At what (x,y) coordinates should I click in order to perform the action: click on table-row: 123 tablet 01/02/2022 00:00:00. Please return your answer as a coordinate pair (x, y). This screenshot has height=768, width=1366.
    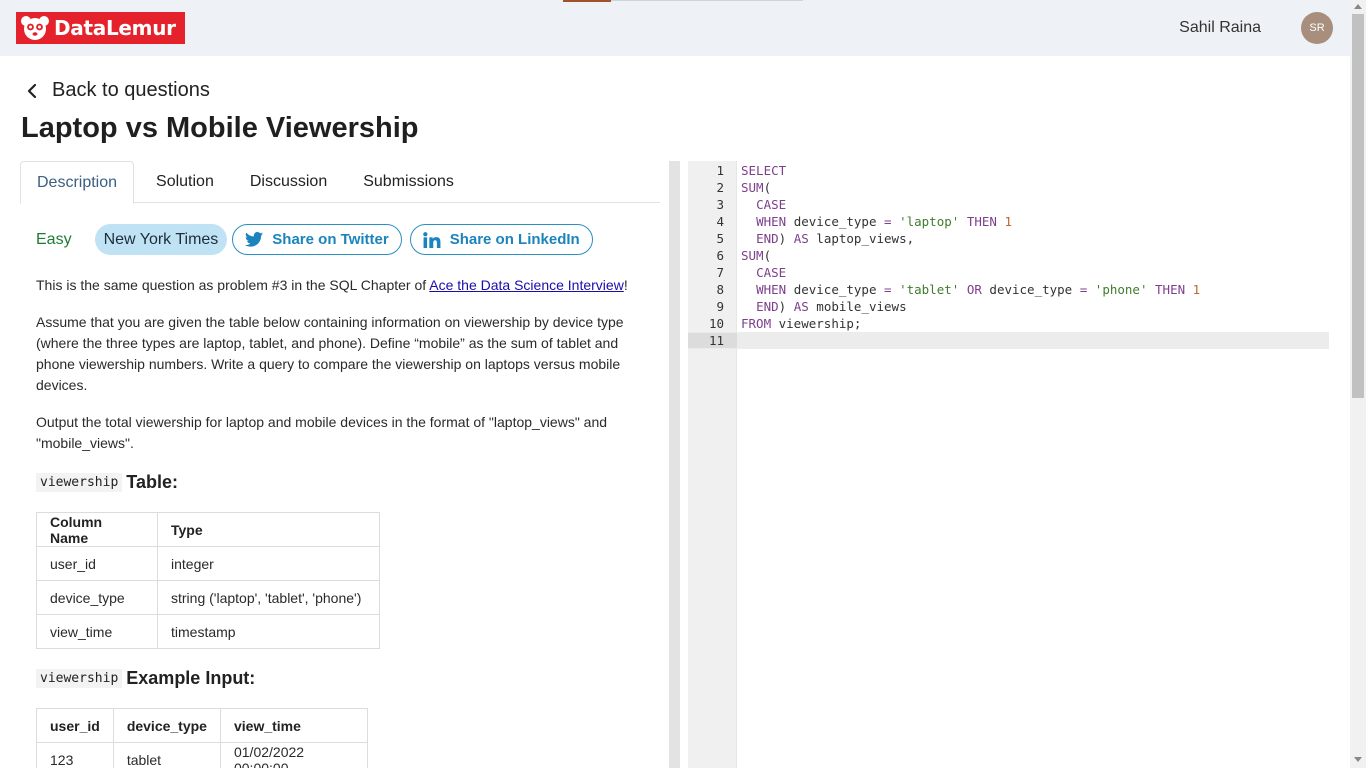
    Looking at the image, I should click on (202, 755).